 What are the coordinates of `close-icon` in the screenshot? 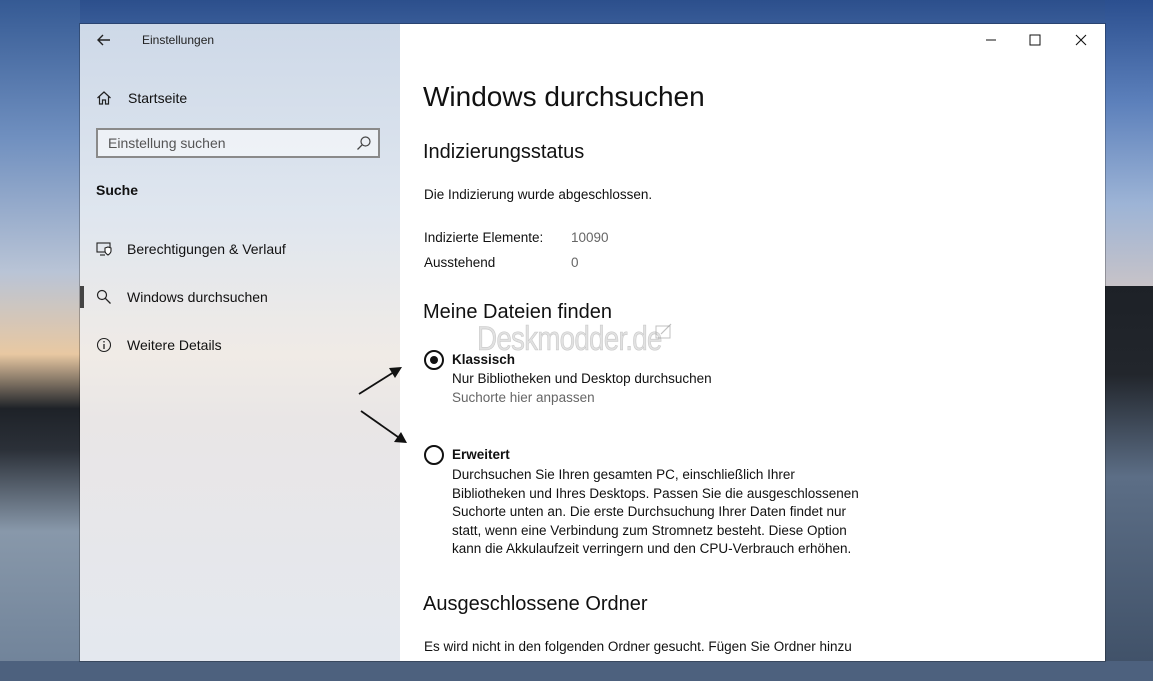 It's located at (1081, 40).